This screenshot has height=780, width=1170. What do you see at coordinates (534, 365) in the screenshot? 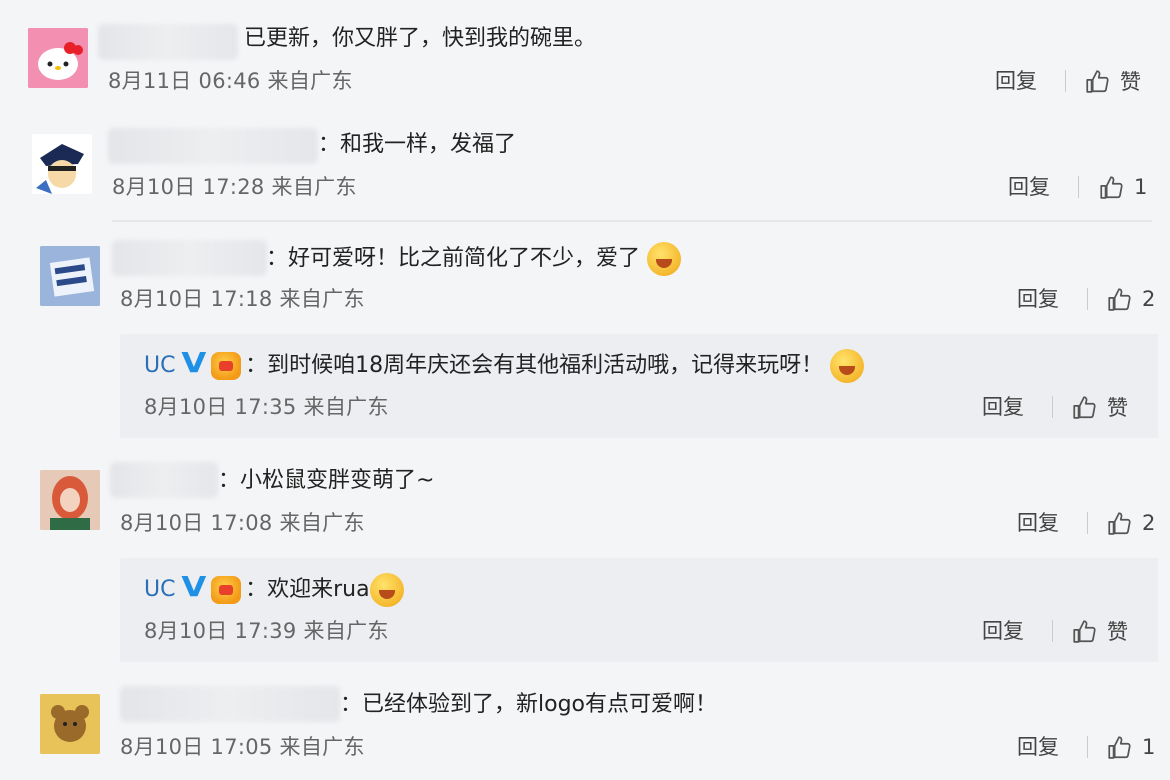
I see `reply-text-body: ：到时候咱18周年庆还会有其他福利活动哦，记得来玩呀！` at bounding box center [534, 365].